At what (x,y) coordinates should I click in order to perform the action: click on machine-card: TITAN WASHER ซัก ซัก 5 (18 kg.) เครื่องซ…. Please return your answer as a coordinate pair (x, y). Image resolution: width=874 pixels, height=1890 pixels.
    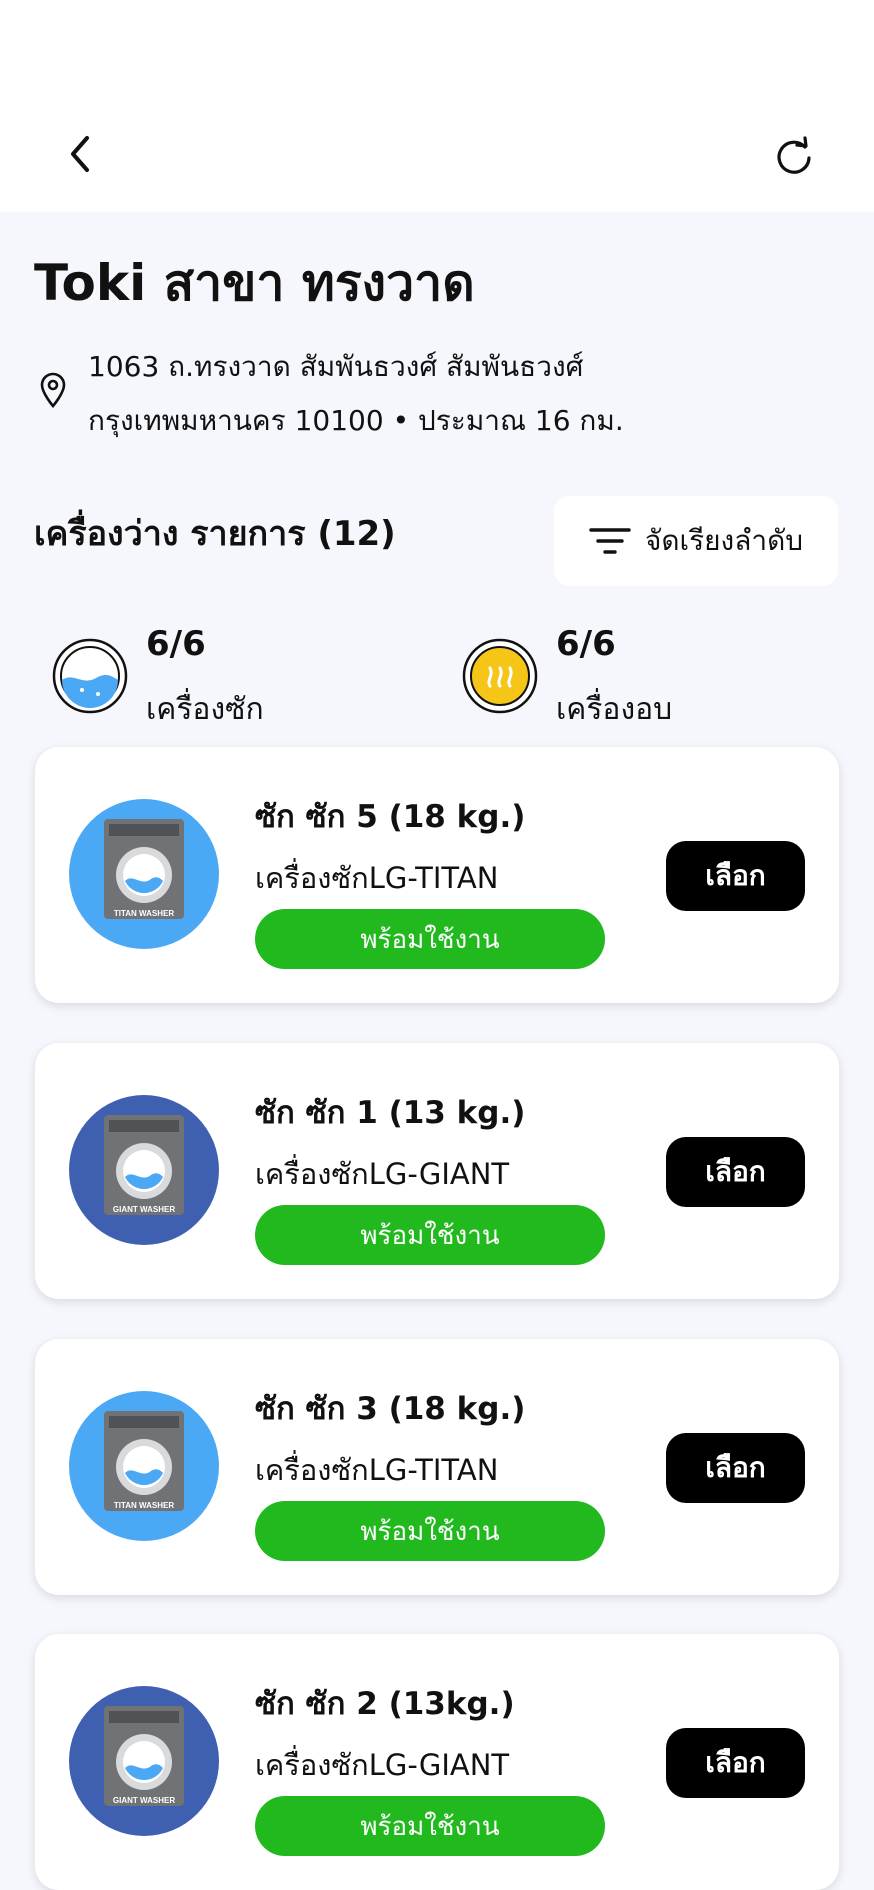
    Looking at the image, I should click on (437, 875).